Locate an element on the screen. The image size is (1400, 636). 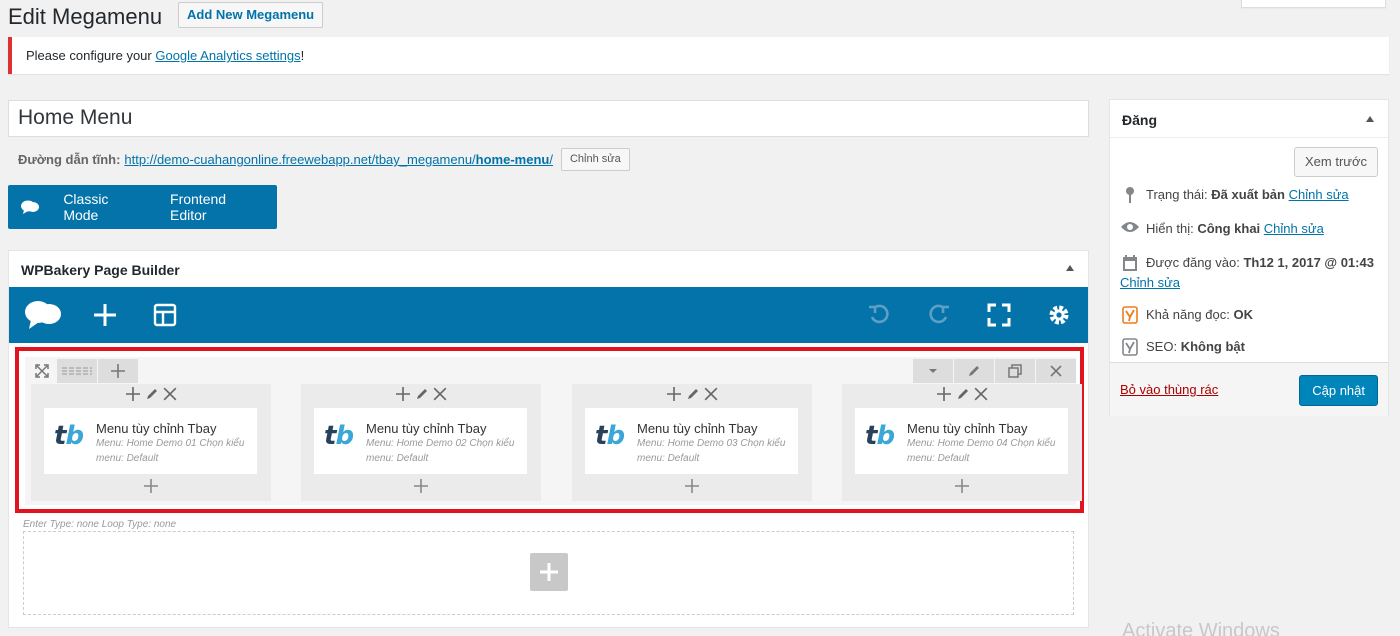
permalink-label: Đường dẫn tĩnh: is located at coordinates (69, 159).